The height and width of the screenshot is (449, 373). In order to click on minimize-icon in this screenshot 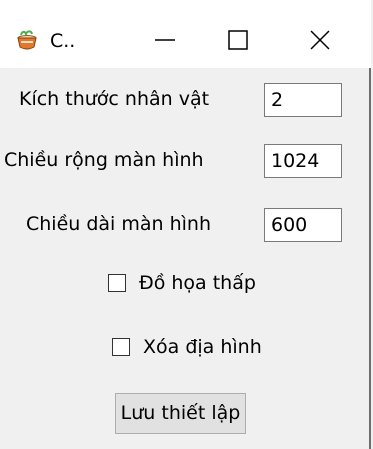, I will do `click(165, 40)`.